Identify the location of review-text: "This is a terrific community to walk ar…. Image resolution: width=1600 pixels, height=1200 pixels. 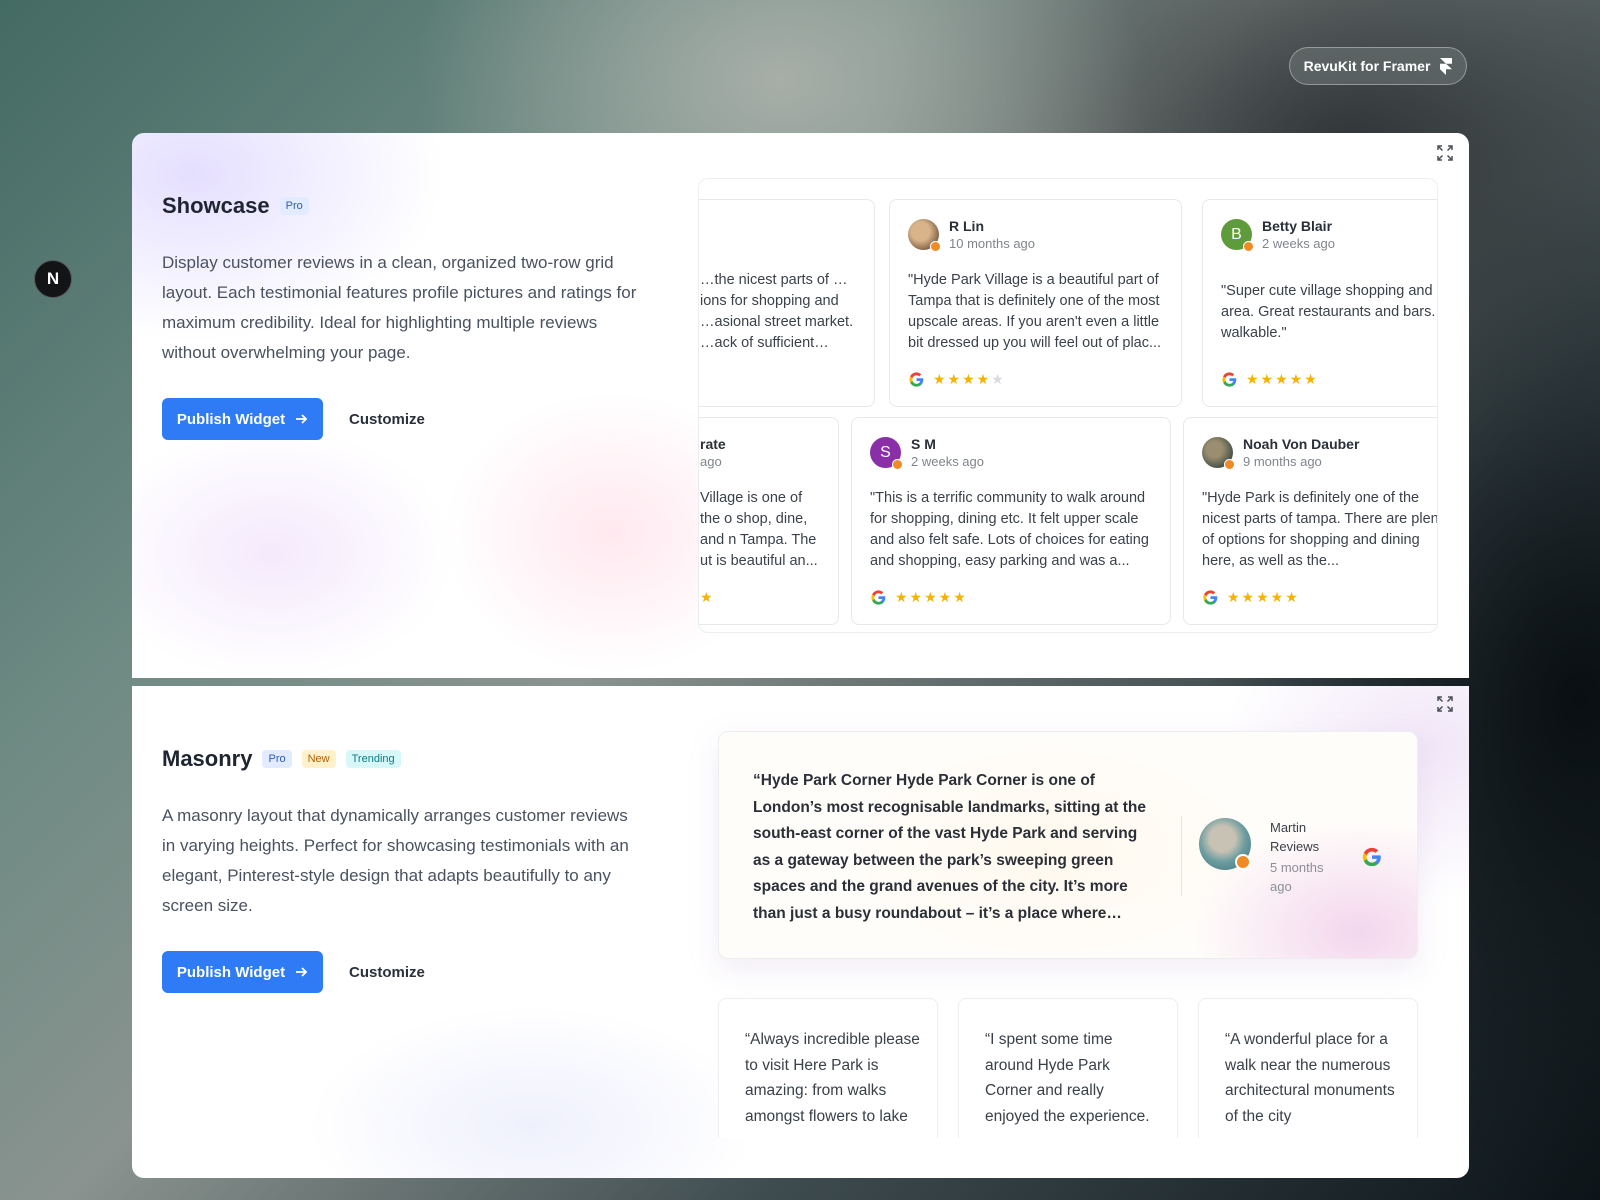
(1009, 529).